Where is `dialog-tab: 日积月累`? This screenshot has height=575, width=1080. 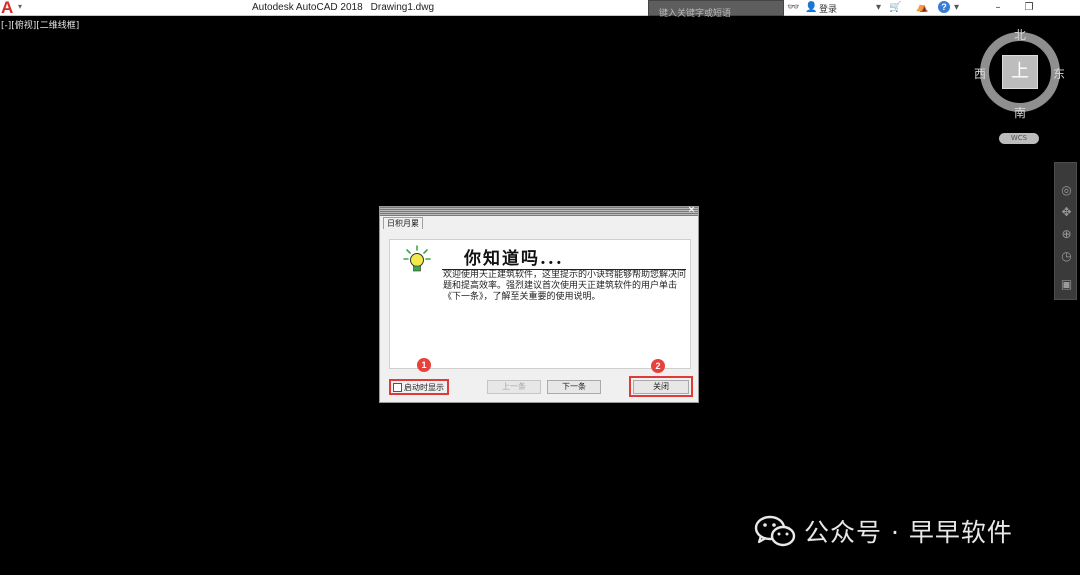
dialog-tab: 日积月累 is located at coordinates (403, 223).